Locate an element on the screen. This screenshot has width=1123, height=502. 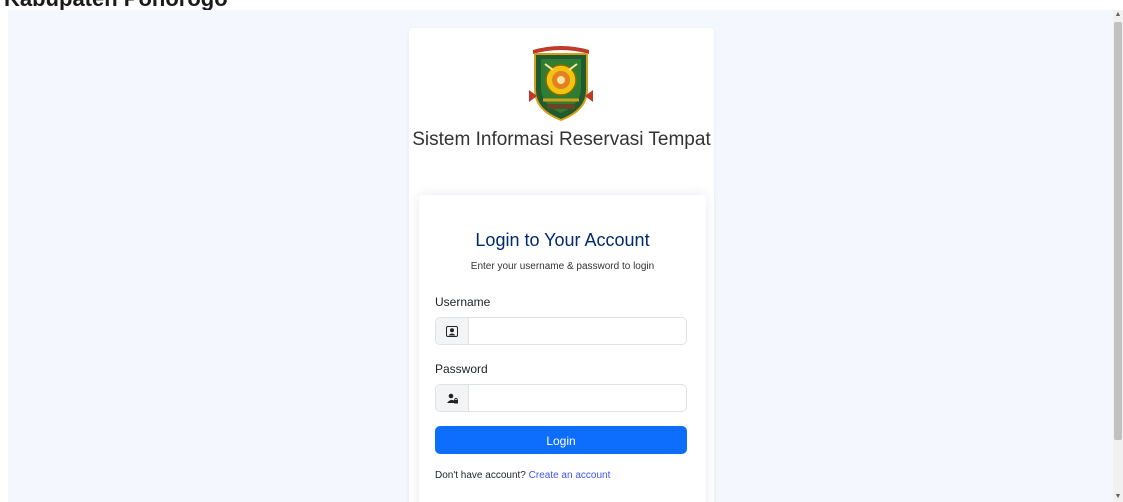
scroll-up-arrow-icon: ▲ is located at coordinates (1118, 15).